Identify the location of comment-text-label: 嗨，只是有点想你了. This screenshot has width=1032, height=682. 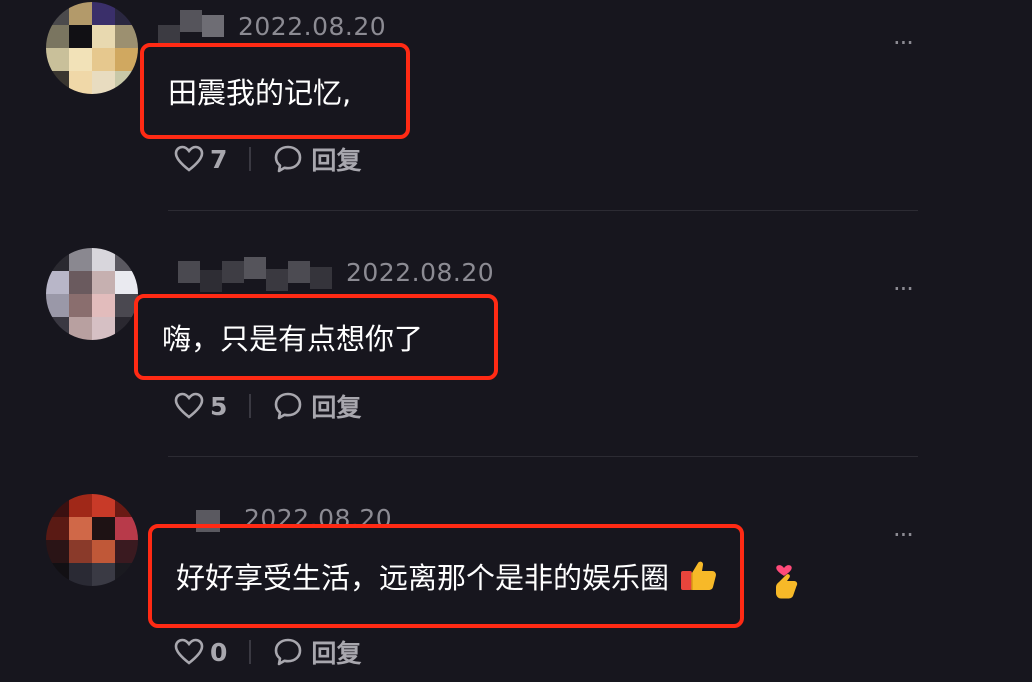
(293, 339).